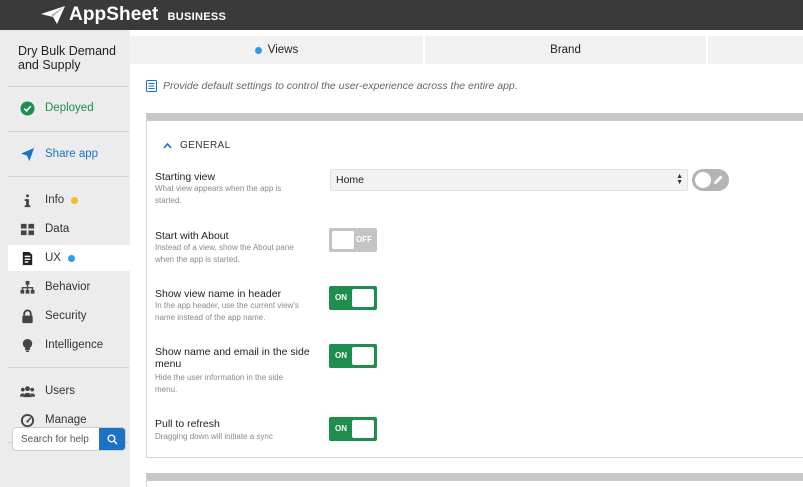  Describe the element at coordinates (27, 258) in the screenshot. I see `mobile-icon` at that location.